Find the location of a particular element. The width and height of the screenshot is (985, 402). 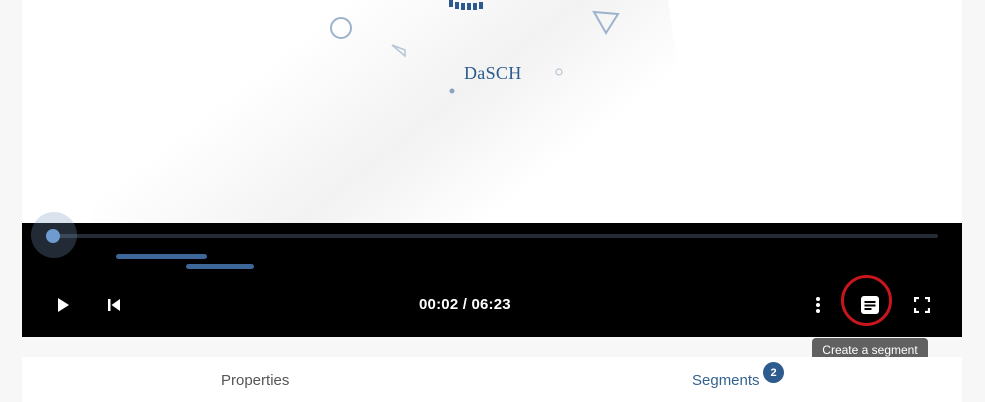

tab-segments: Segments is located at coordinates (726, 380).